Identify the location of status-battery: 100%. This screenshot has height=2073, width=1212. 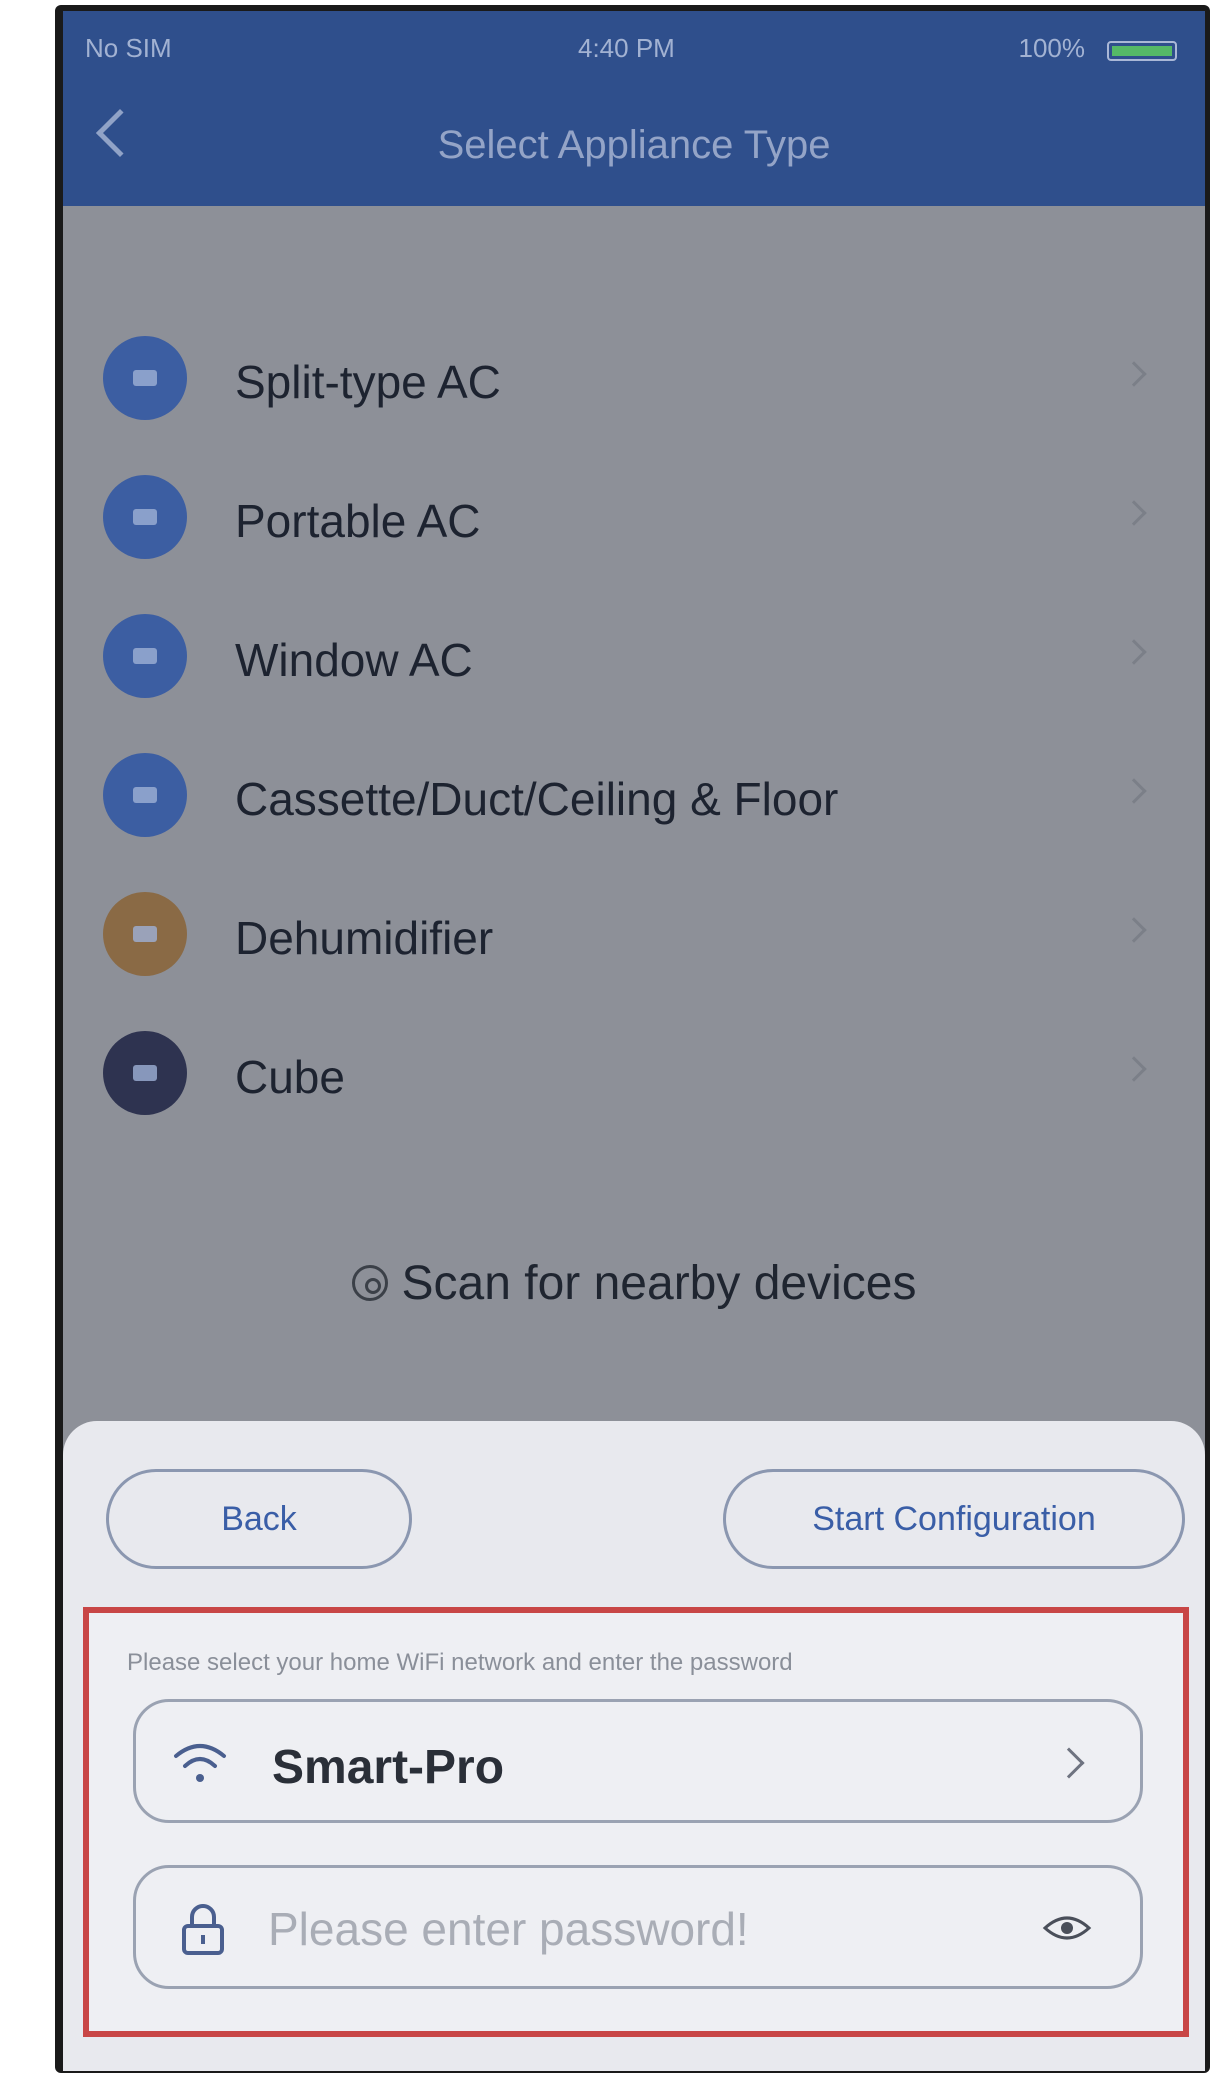
(1052, 48).